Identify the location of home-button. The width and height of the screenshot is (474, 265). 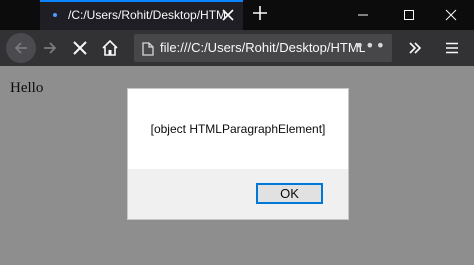
(110, 48).